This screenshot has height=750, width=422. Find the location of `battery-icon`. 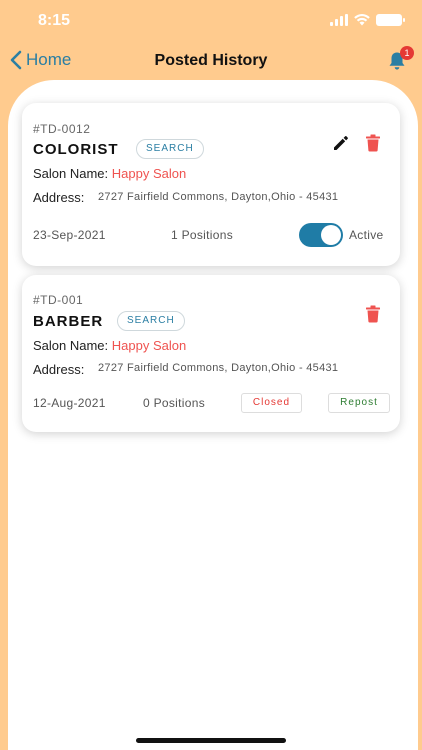

battery-icon is located at coordinates (390, 20).